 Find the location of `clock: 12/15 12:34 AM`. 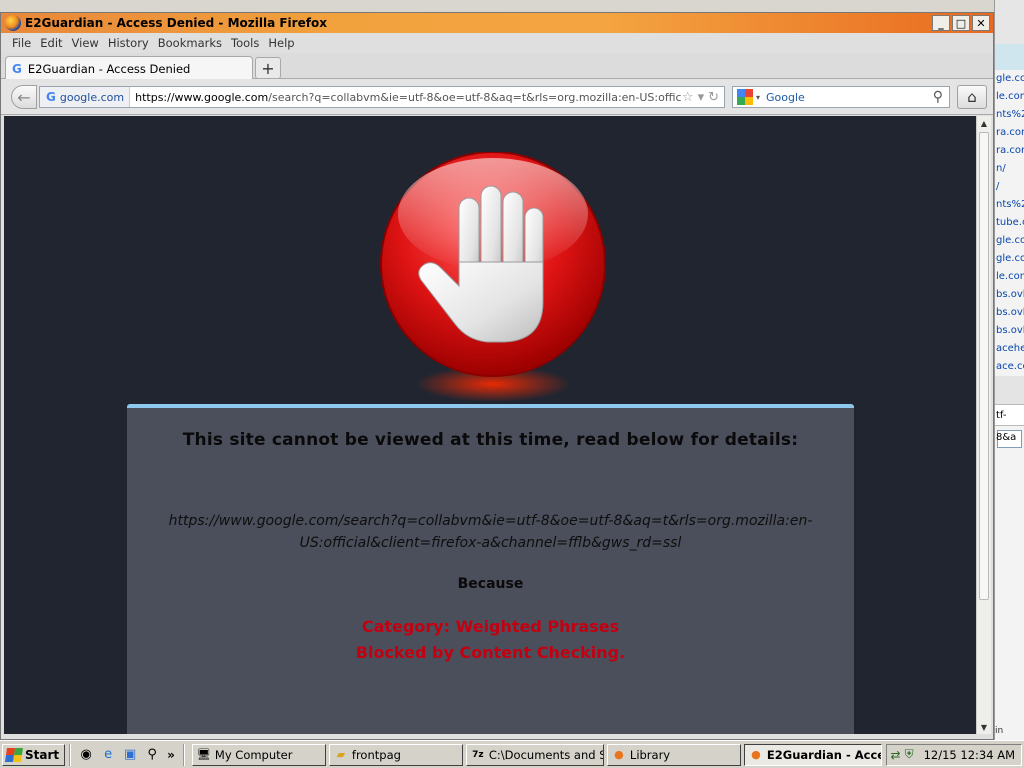

clock: 12/15 12:34 AM is located at coordinates (969, 755).